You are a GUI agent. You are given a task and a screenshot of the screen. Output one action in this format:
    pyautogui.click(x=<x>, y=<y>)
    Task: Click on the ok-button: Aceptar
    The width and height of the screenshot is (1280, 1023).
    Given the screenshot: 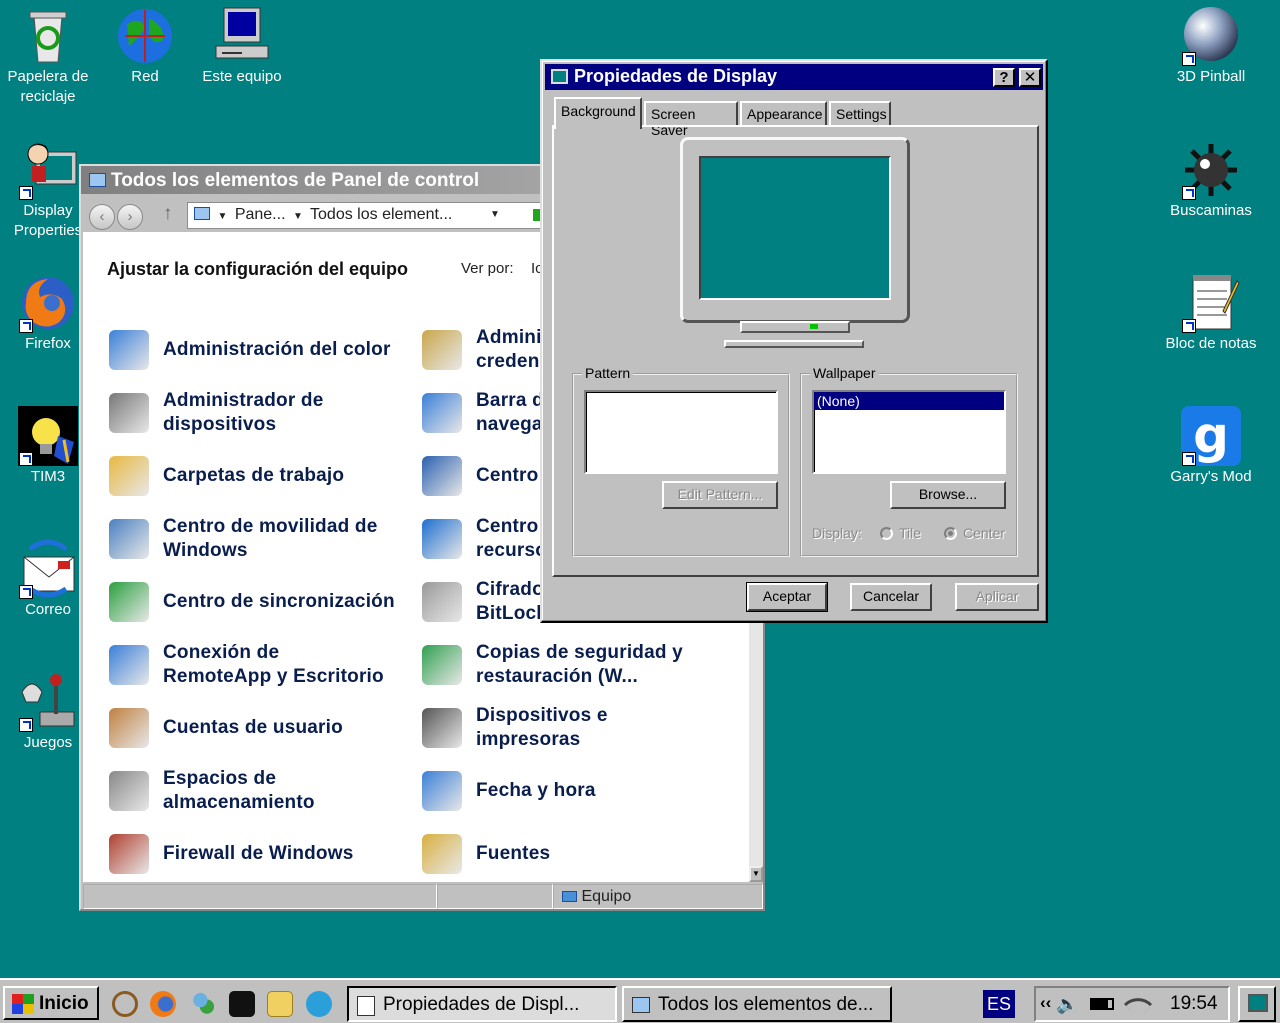 What is the action you would take?
    pyautogui.click(x=787, y=597)
    